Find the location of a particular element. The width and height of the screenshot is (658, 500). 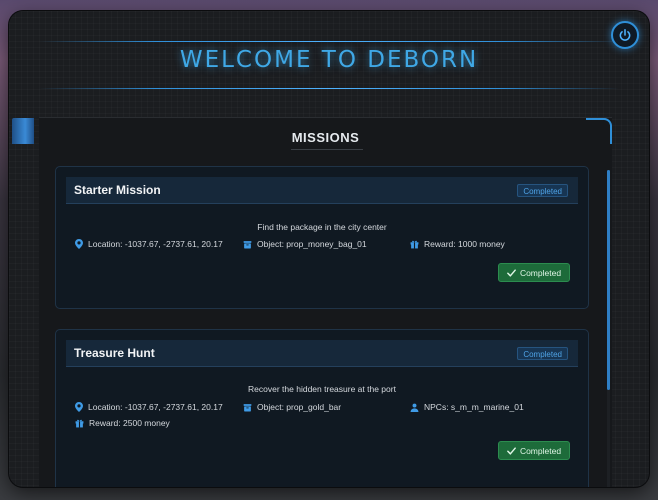

power-button is located at coordinates (625, 35).